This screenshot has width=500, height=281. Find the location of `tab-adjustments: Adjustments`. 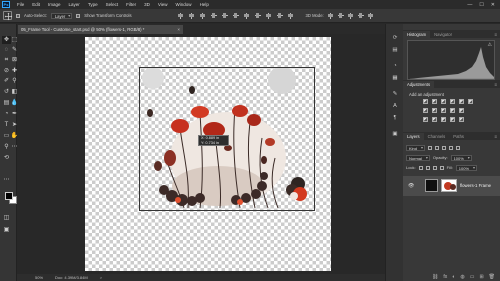

tab-adjustments: Adjustments is located at coordinates (419, 84).